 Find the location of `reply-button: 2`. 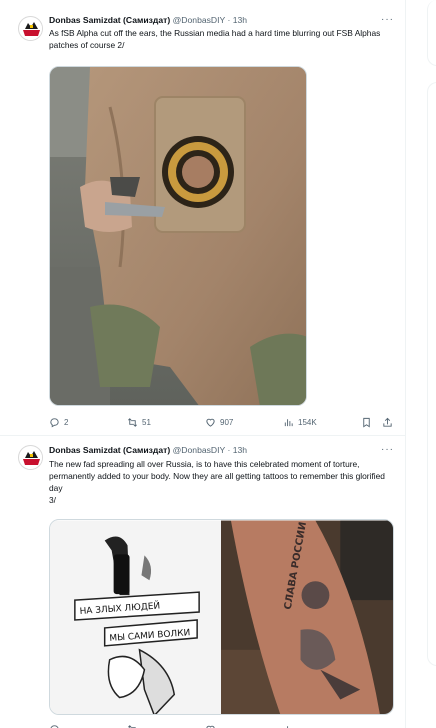

reply-button: 2 is located at coordinates (58, 422).